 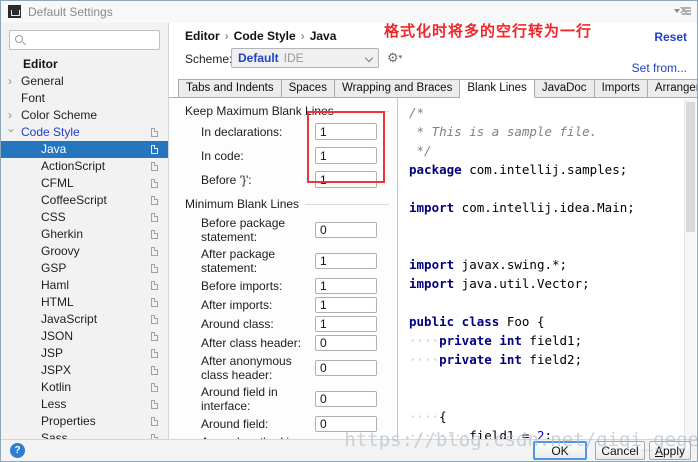 I want to click on sidebar-item-label: CFML, so click(x=57, y=183).